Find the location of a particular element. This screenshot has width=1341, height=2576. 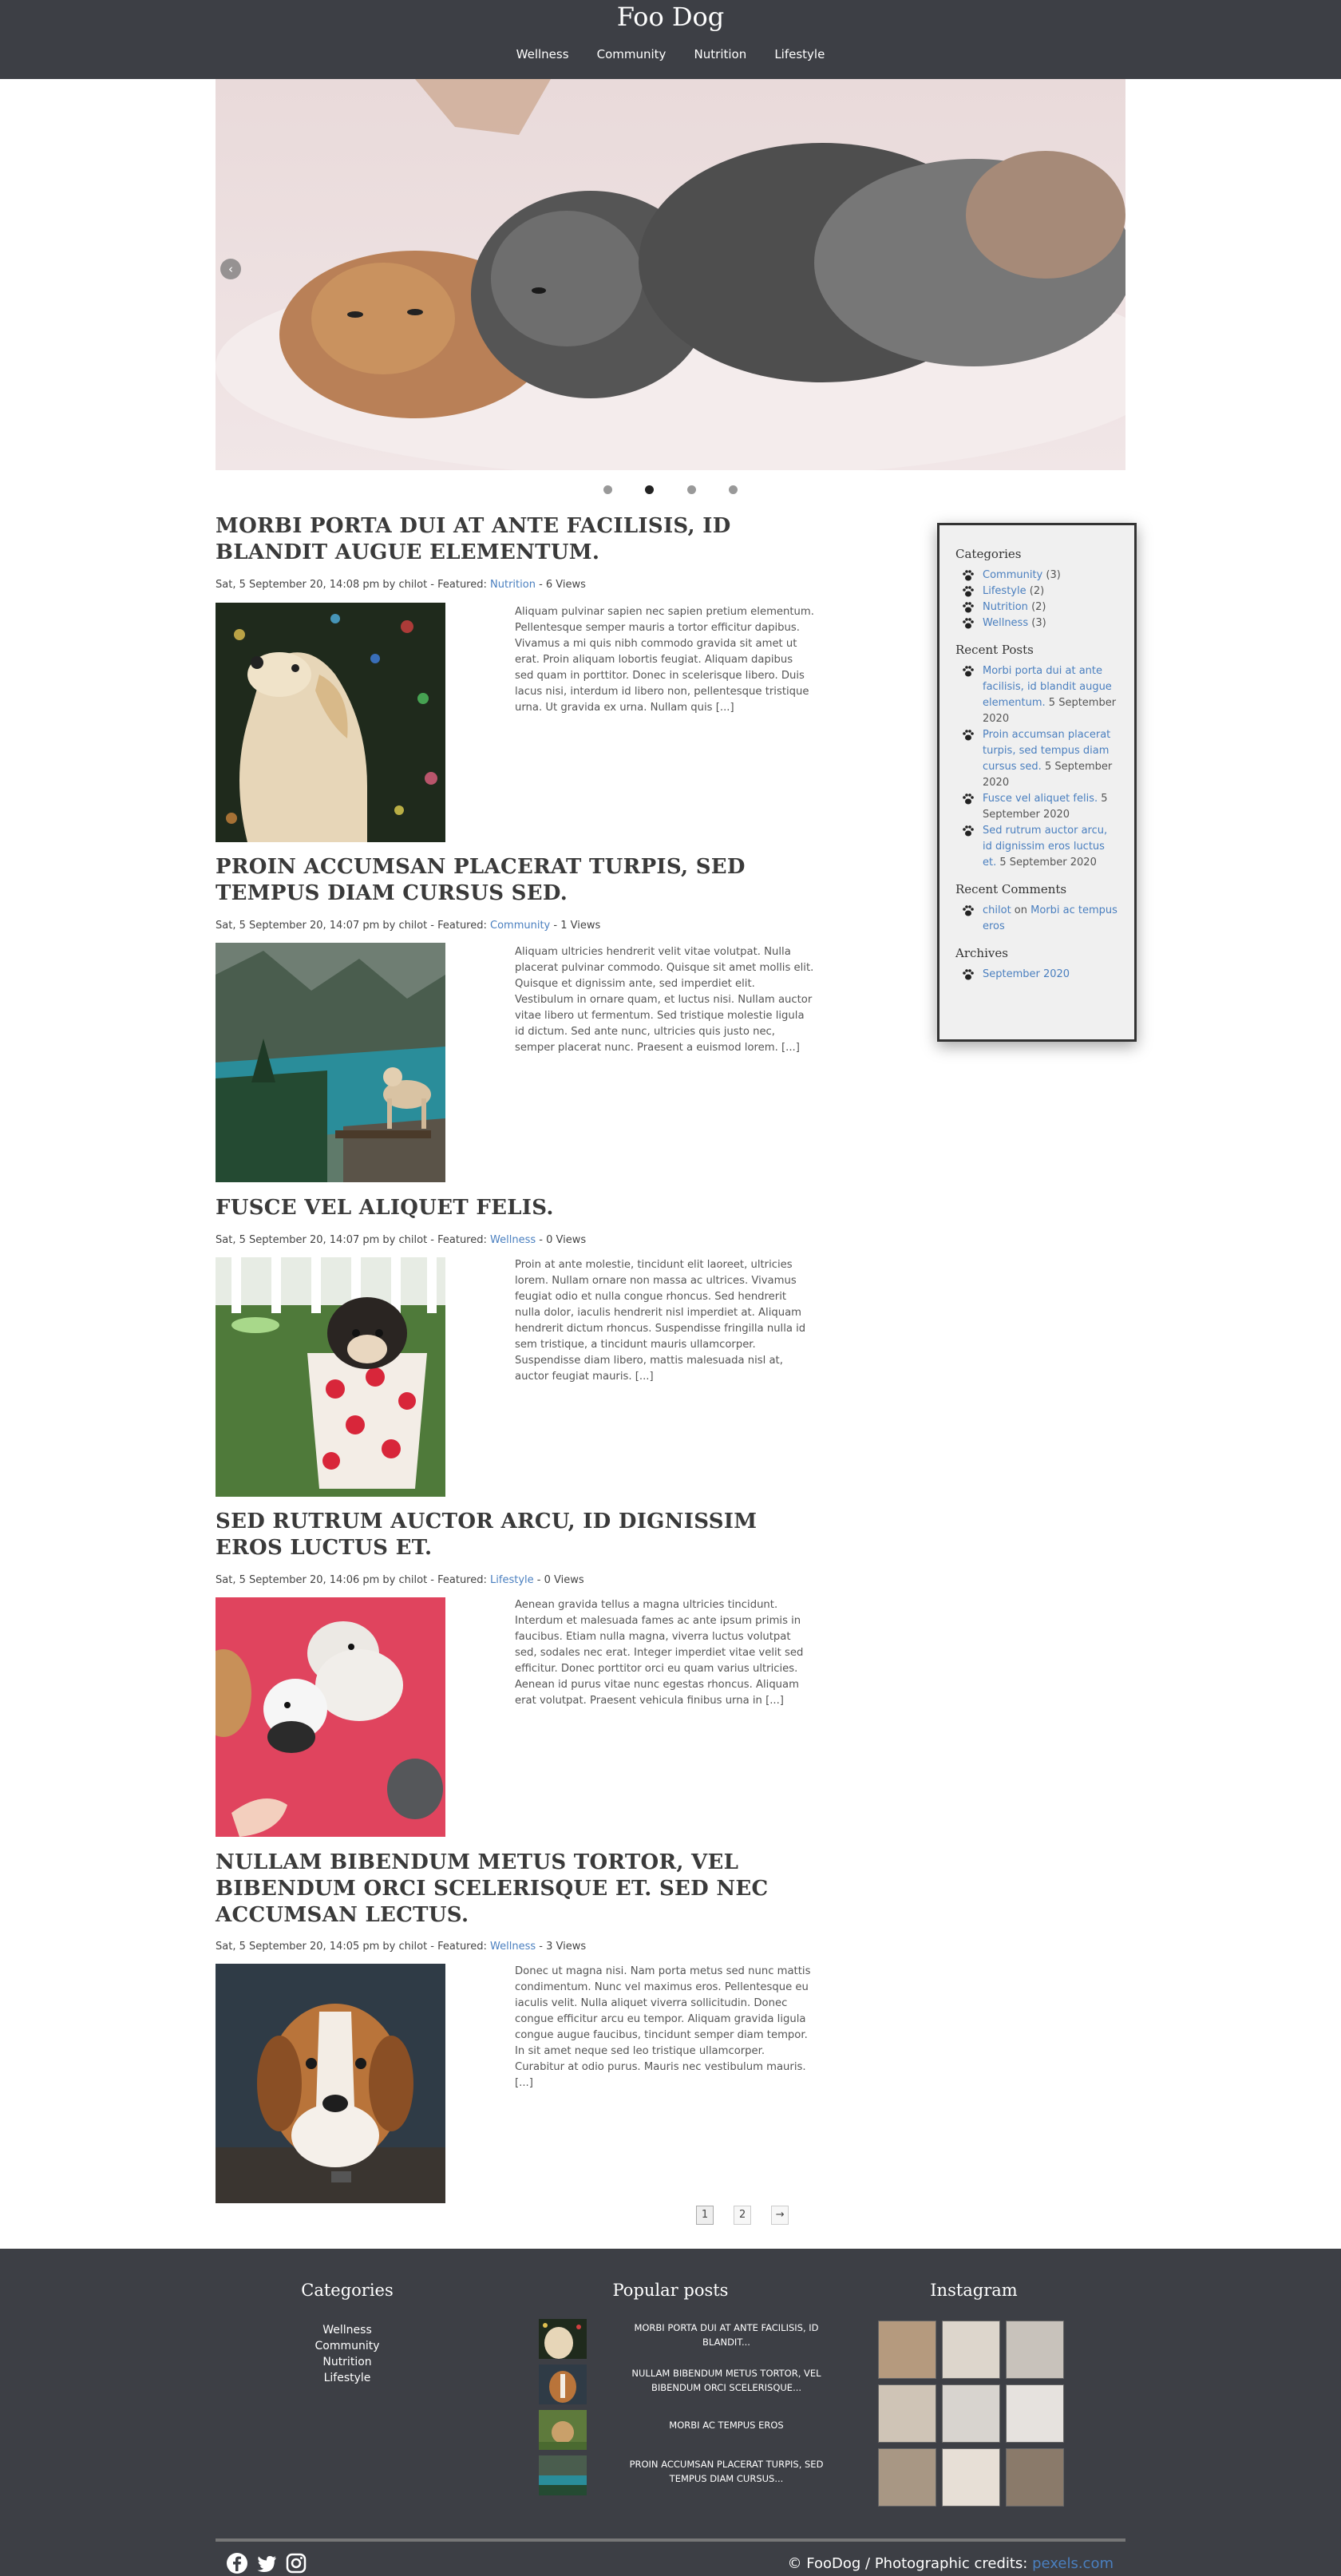

sidebar-recent-post-link: Fusce vel aliquet felis. is located at coordinates (1040, 799).